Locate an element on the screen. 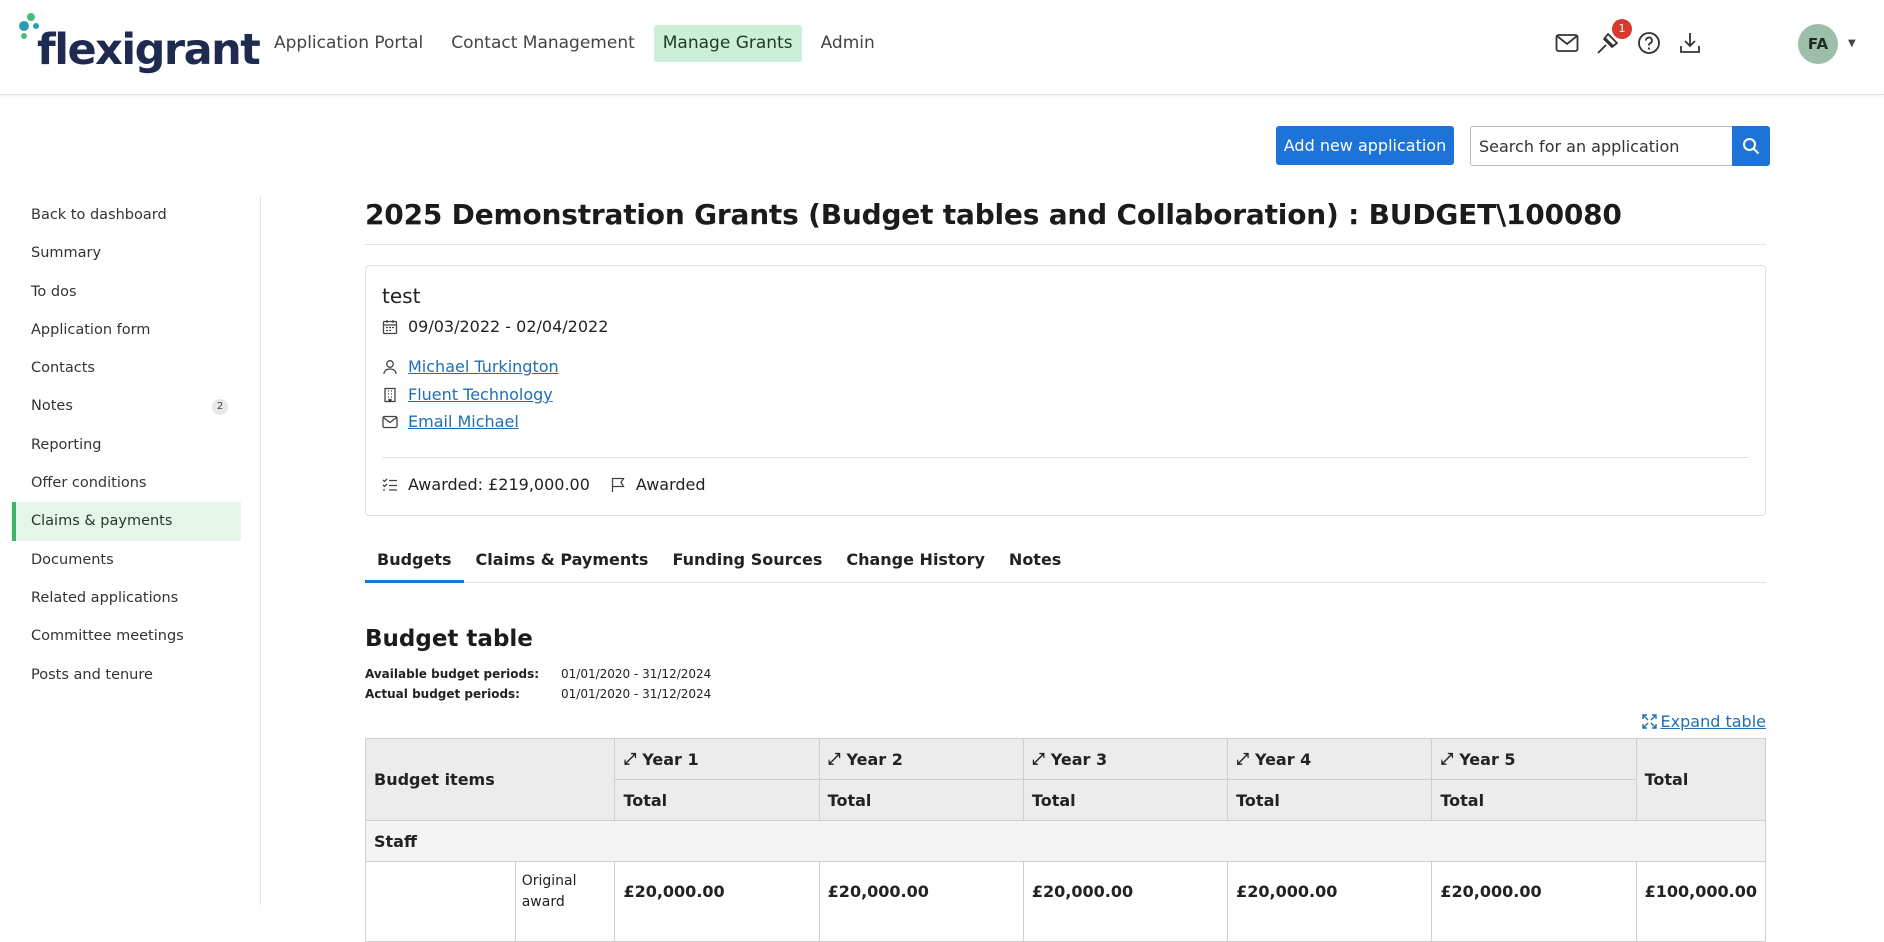  year-3-label: Year 3 is located at coordinates (1079, 759).